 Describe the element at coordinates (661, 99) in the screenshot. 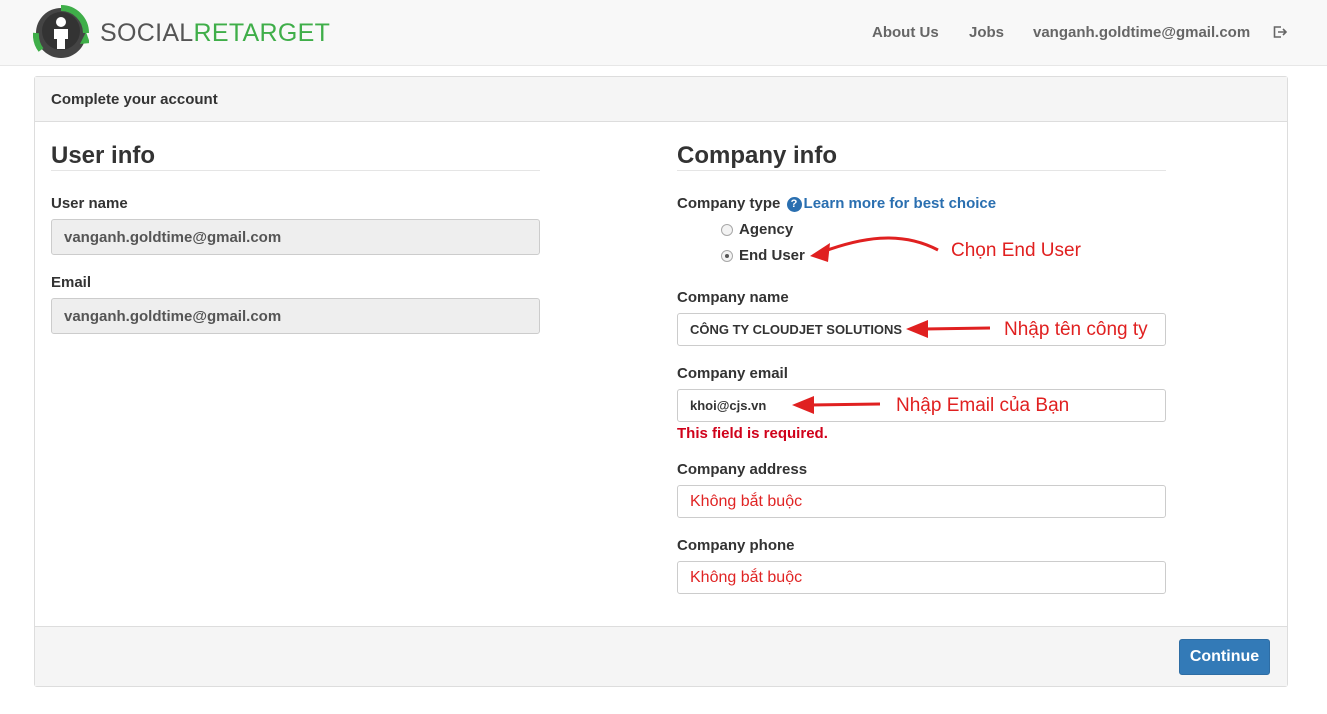

I see `panel-heading: Complete your account` at that location.